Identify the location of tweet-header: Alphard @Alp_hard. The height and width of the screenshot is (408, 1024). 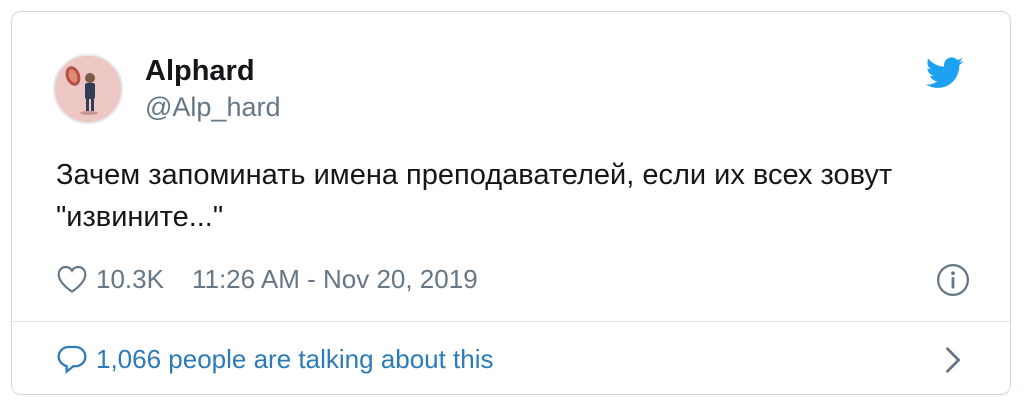
(167, 89).